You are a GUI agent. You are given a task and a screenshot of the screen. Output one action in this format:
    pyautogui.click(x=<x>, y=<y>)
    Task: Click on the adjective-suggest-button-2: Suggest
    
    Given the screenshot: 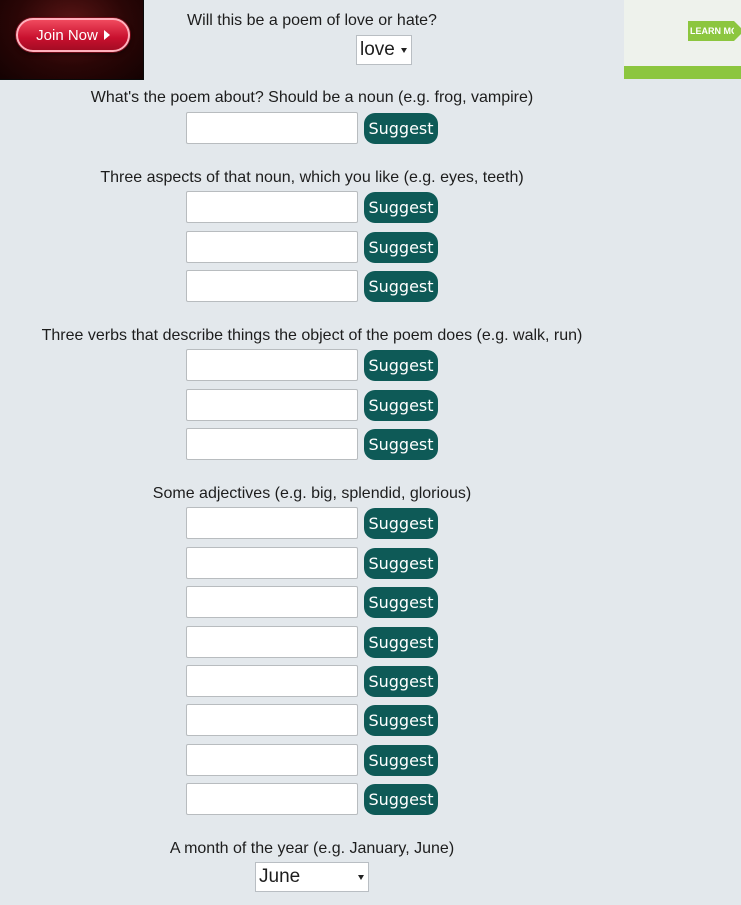 What is the action you would take?
    pyautogui.click(x=401, y=563)
    